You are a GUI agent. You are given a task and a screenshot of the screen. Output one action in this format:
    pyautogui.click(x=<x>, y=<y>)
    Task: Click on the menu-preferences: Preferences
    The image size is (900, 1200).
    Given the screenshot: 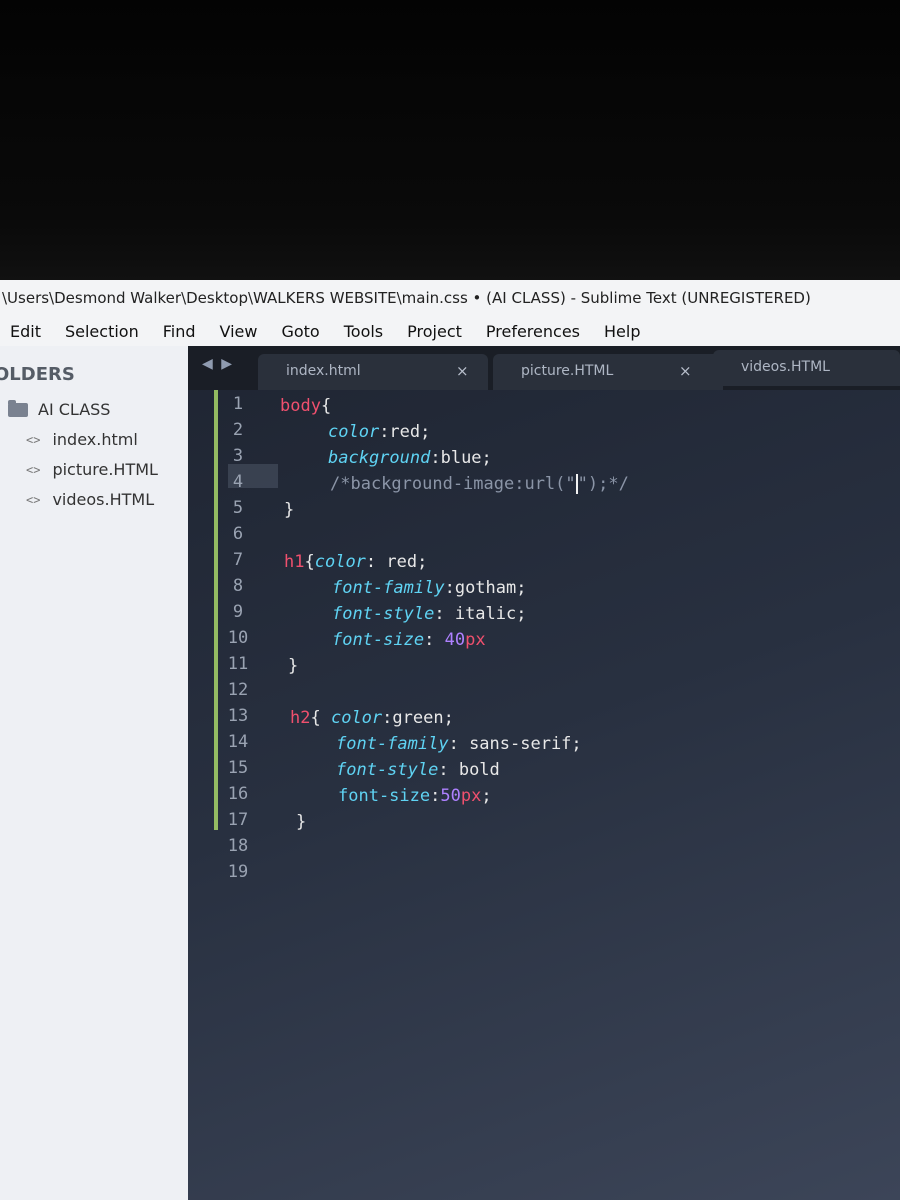 What is the action you would take?
    pyautogui.click(x=533, y=331)
    